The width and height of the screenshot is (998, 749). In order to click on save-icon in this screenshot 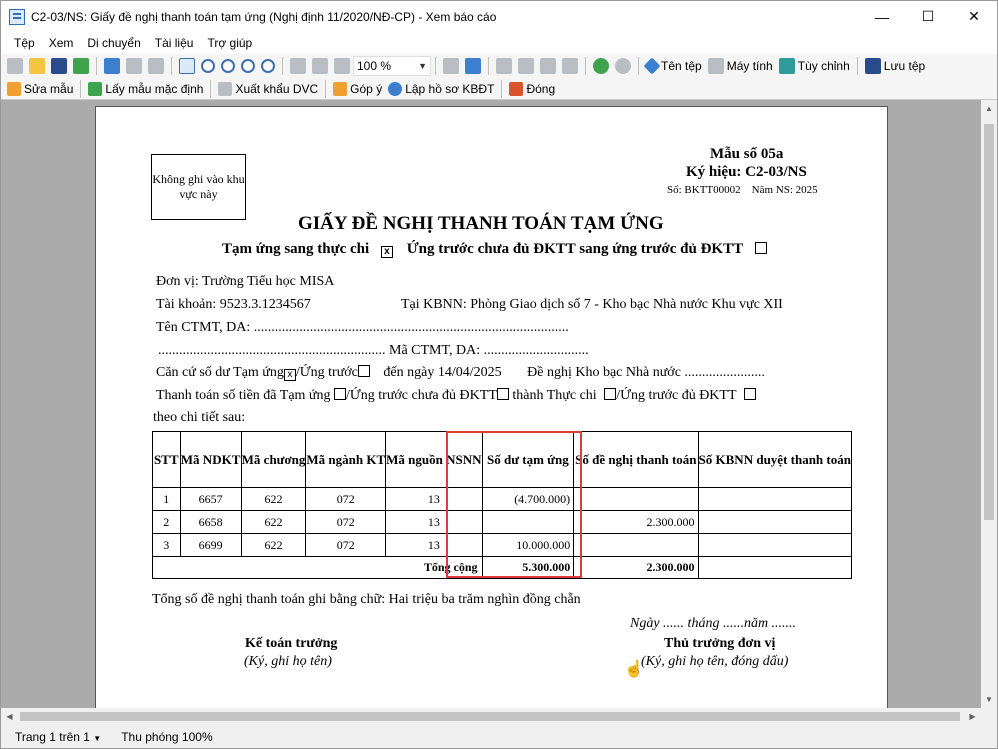, I will do `click(59, 66)`.